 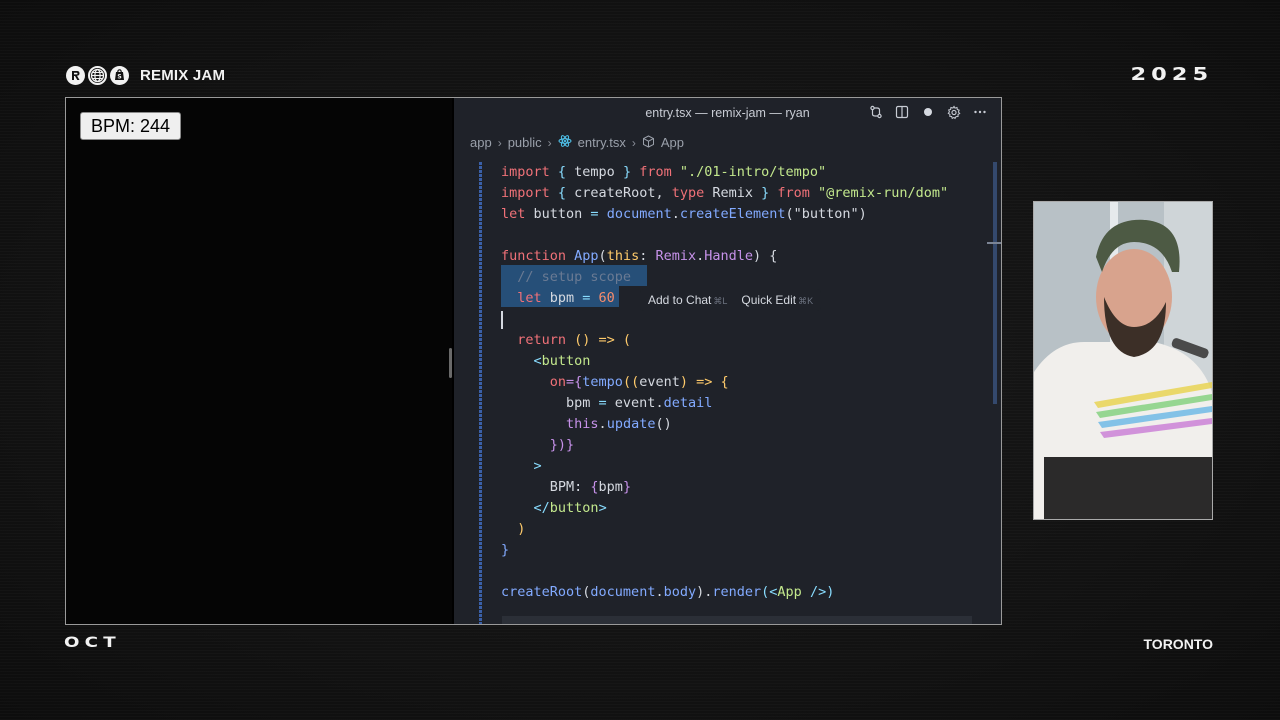 I want to click on unsaved-dot-icon, so click(x=928, y=112).